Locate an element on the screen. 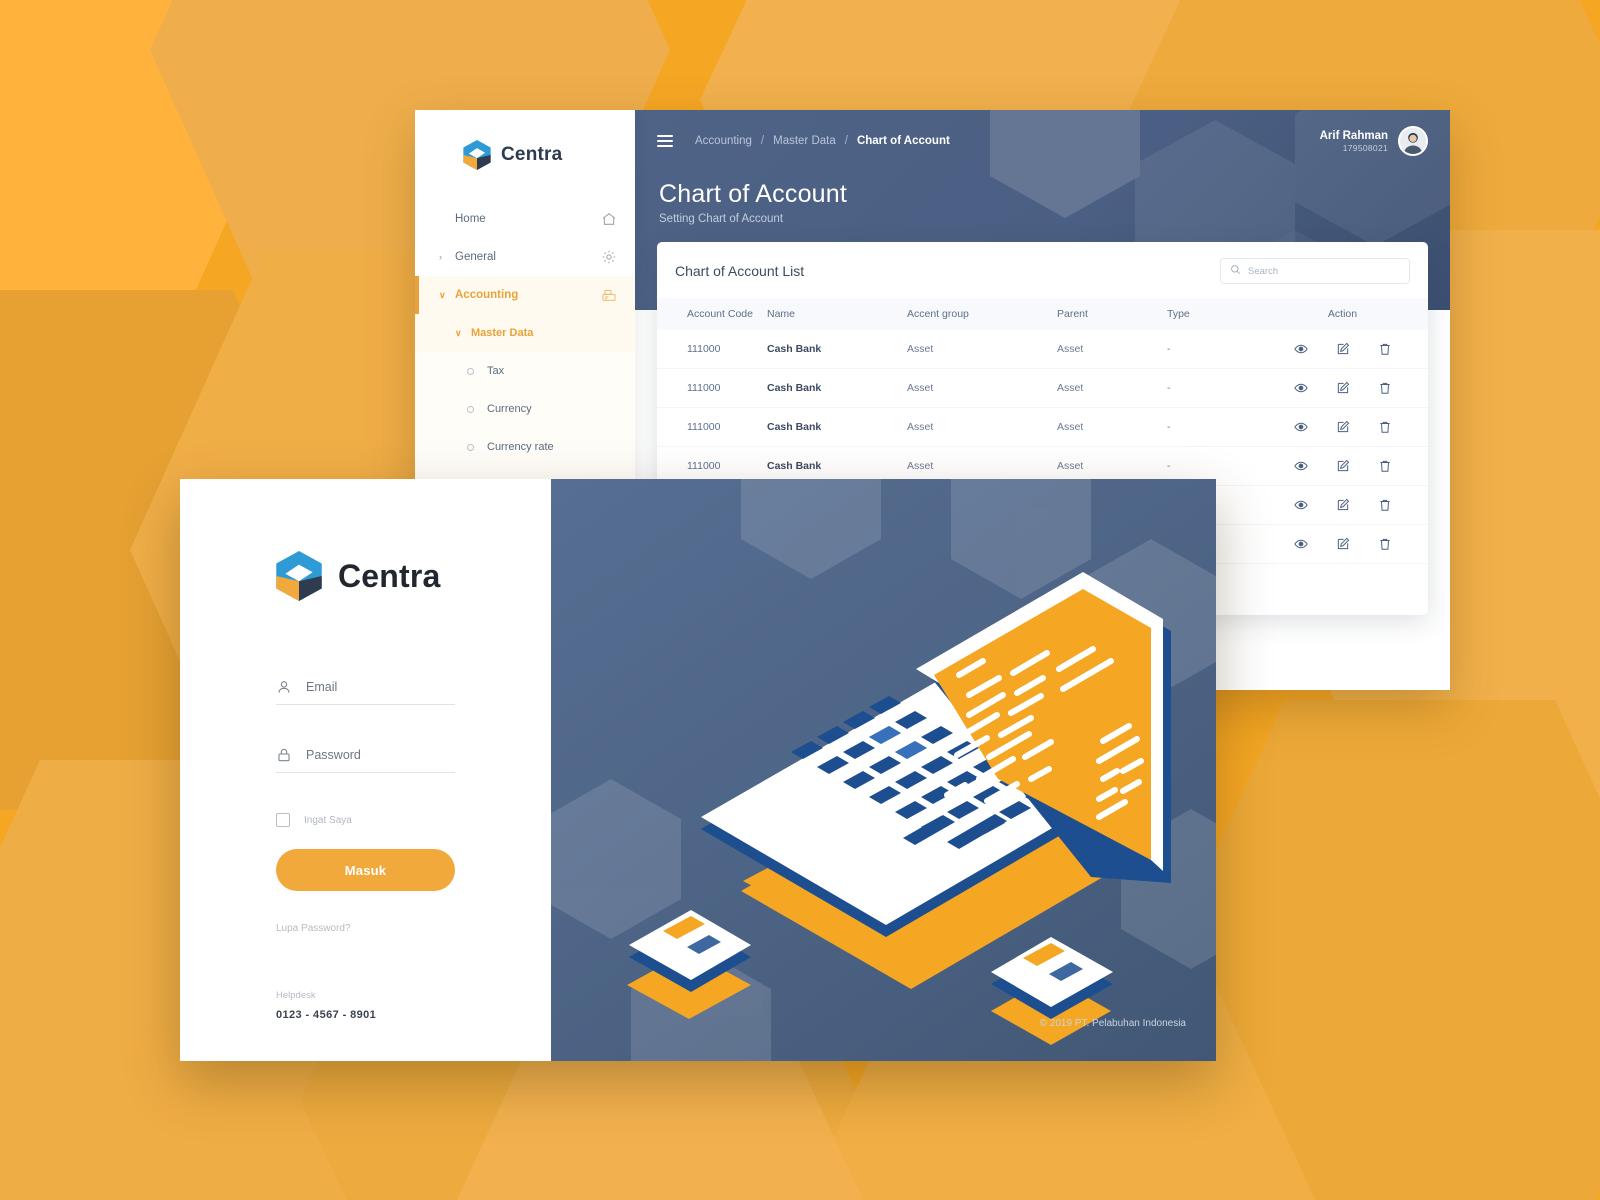  email-input is located at coordinates (380, 687).